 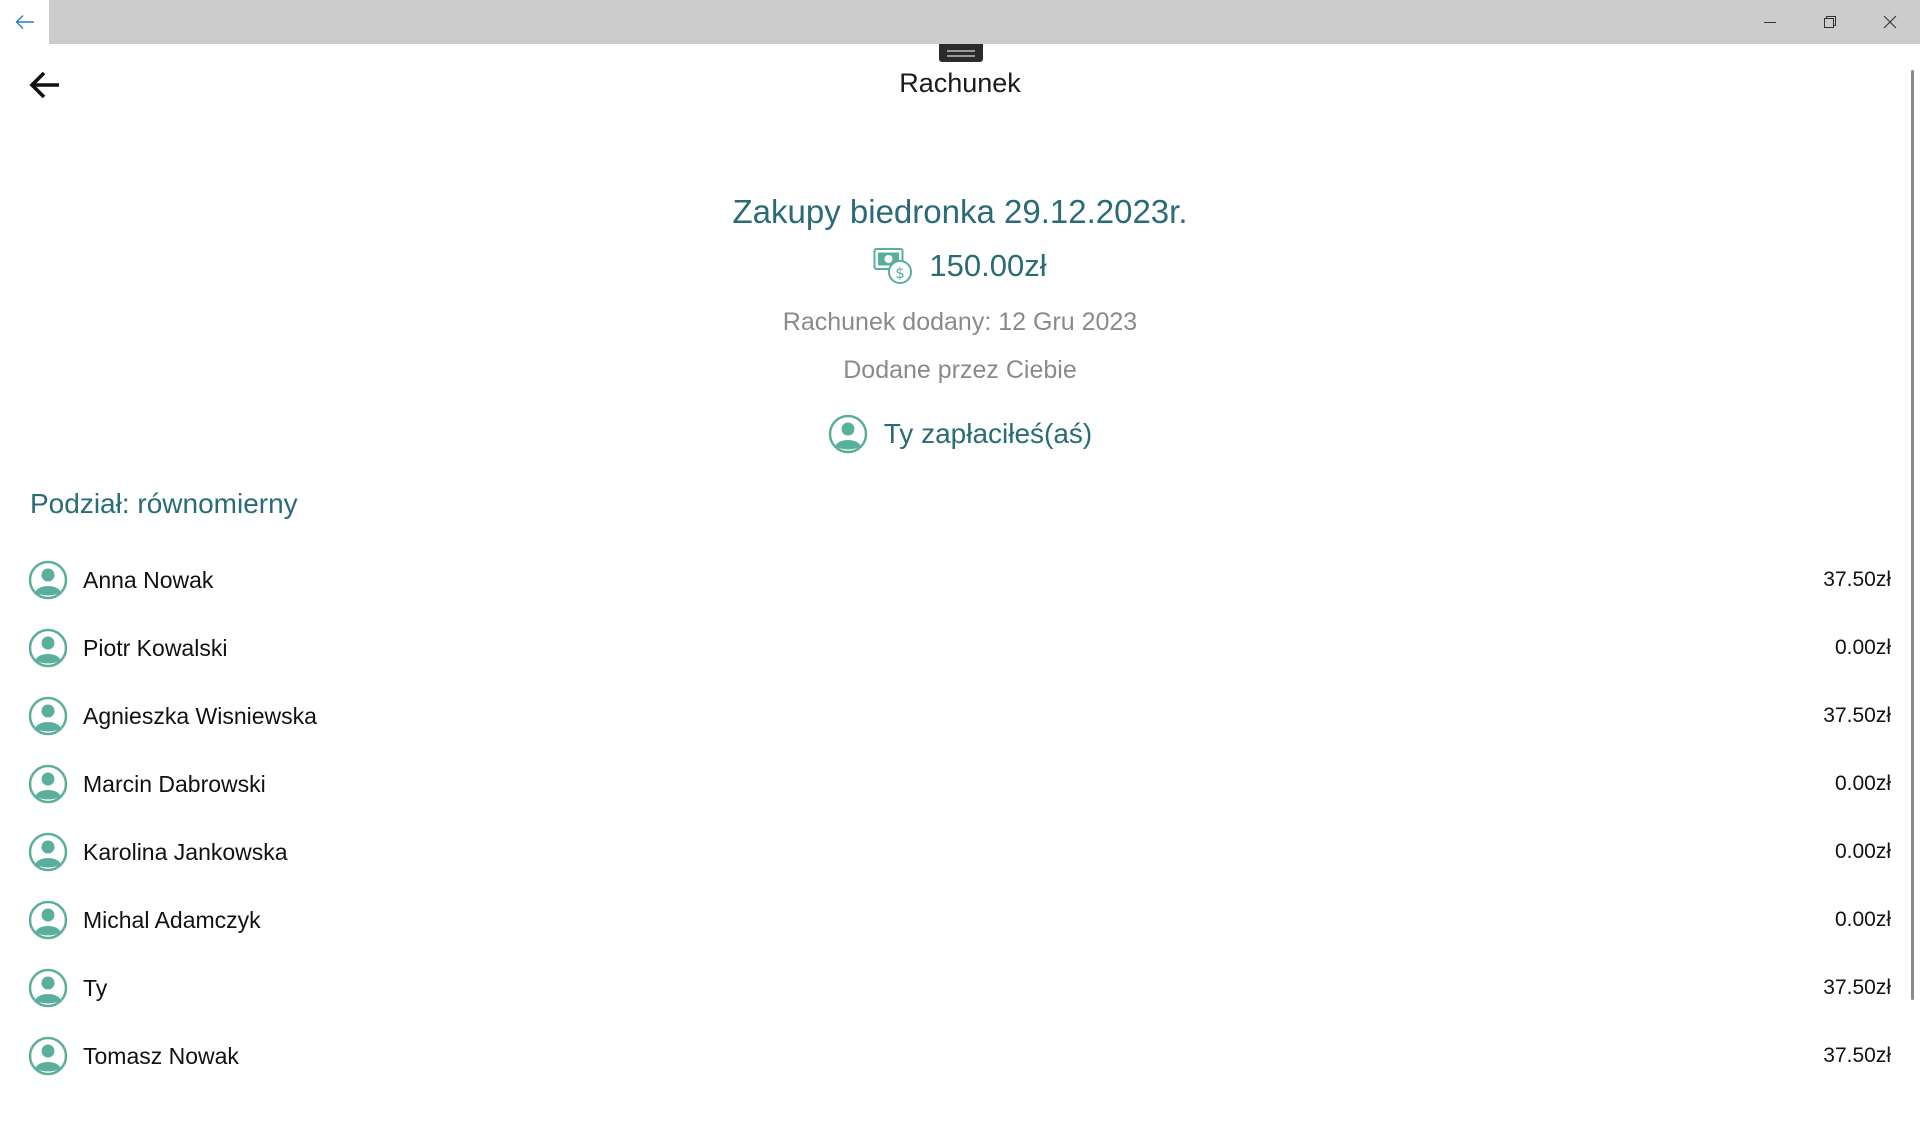 I want to click on split-heading: Podział: równomierny, so click(x=164, y=503).